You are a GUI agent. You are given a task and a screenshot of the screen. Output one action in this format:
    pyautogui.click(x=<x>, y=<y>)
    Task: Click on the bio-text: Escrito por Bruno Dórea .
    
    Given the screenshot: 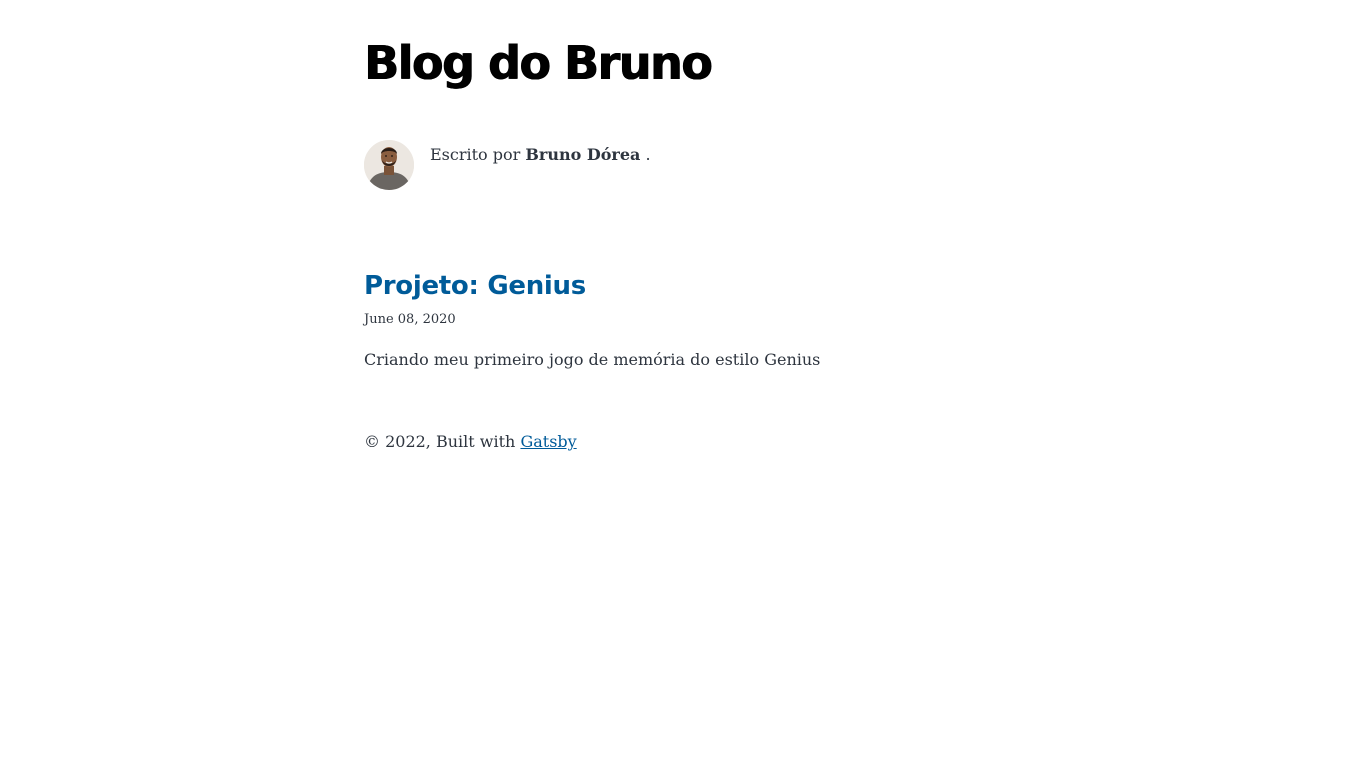 What is the action you would take?
    pyautogui.click(x=540, y=155)
    